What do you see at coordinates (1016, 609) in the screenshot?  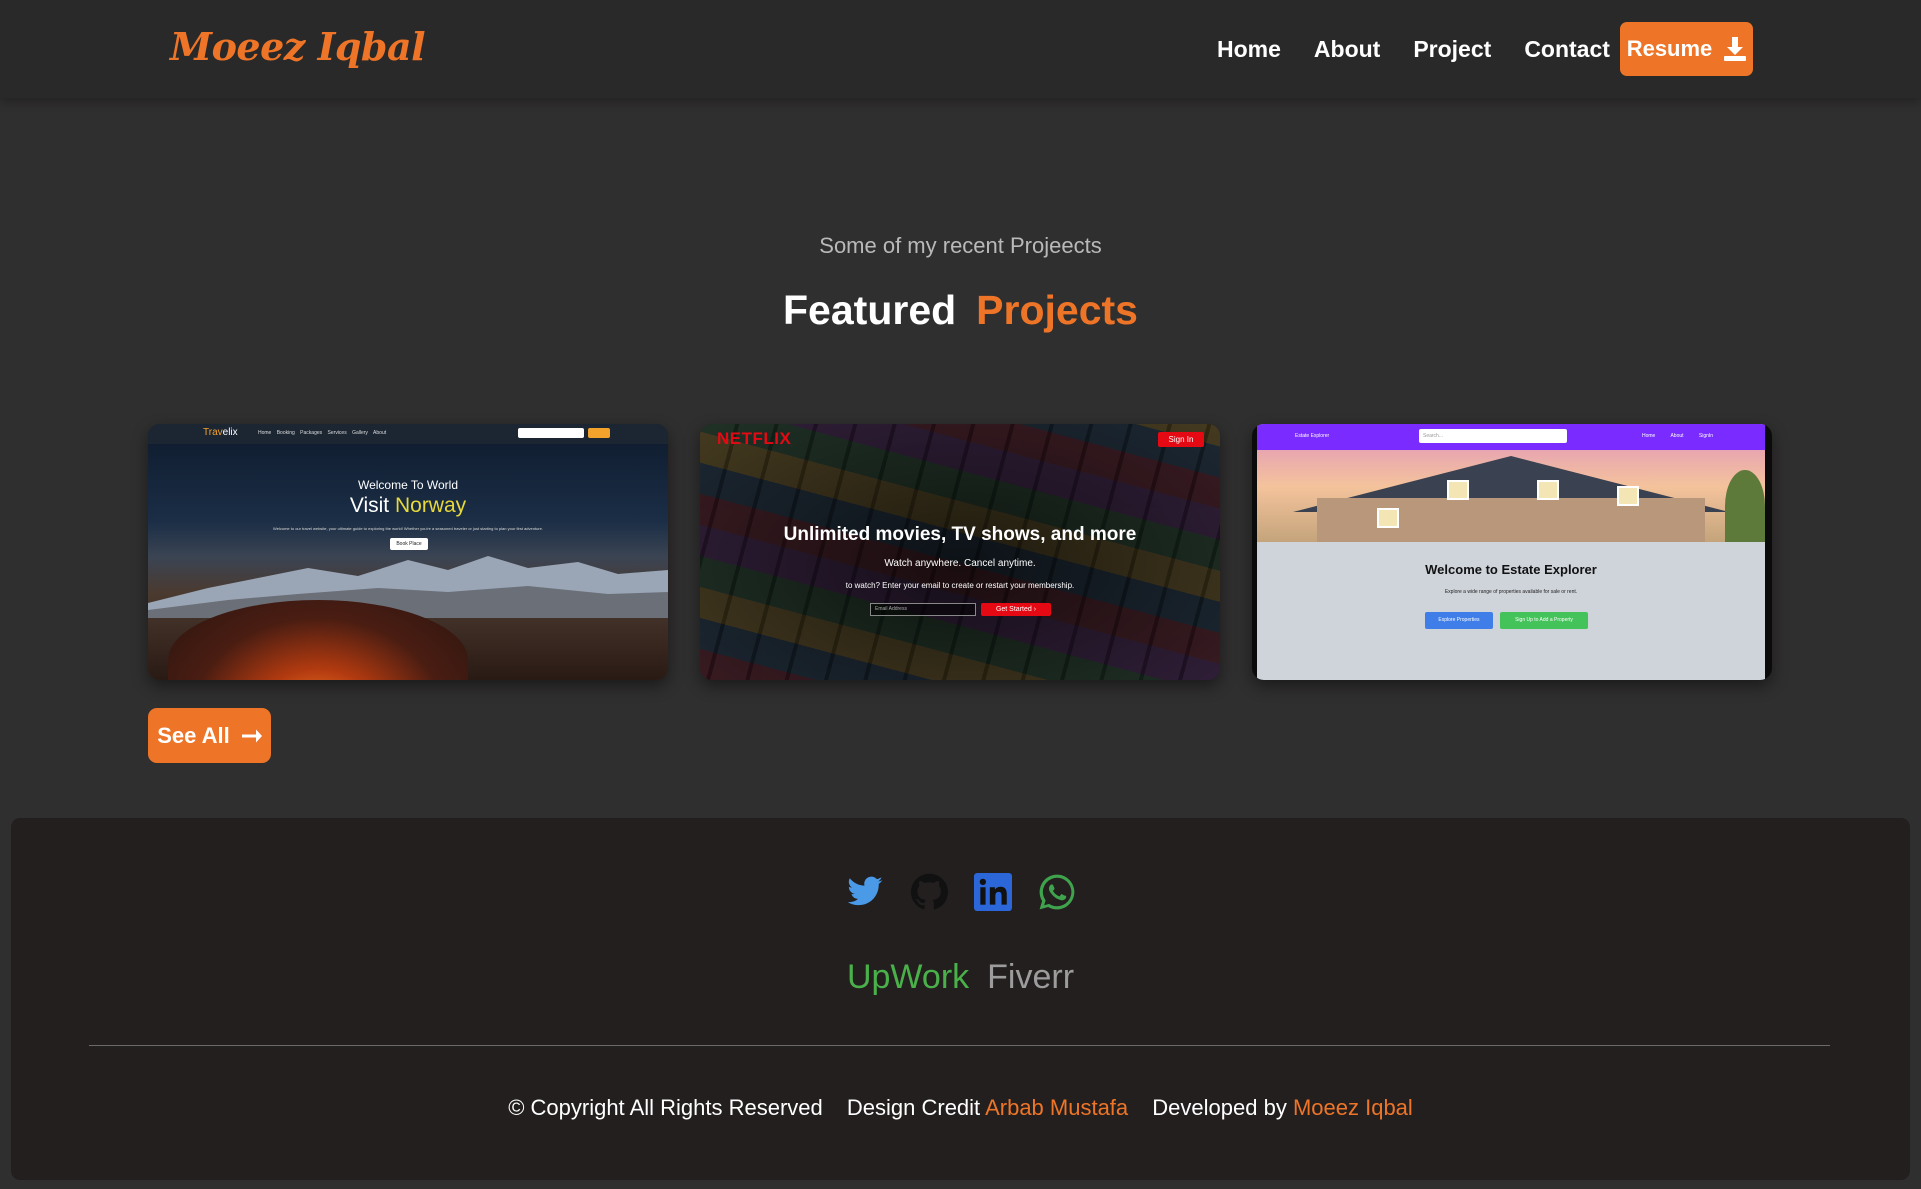 I see `netflix-get-started: Get Started ›` at bounding box center [1016, 609].